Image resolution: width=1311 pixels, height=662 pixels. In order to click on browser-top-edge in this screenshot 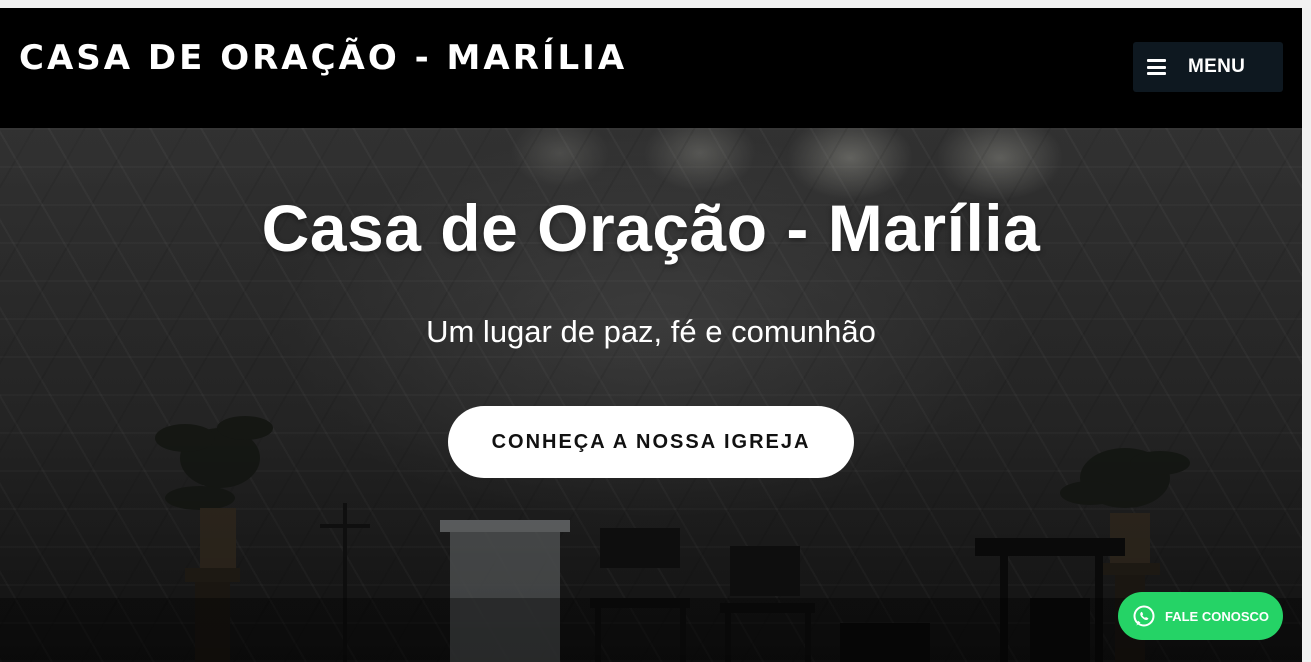, I will do `click(655, 4)`.